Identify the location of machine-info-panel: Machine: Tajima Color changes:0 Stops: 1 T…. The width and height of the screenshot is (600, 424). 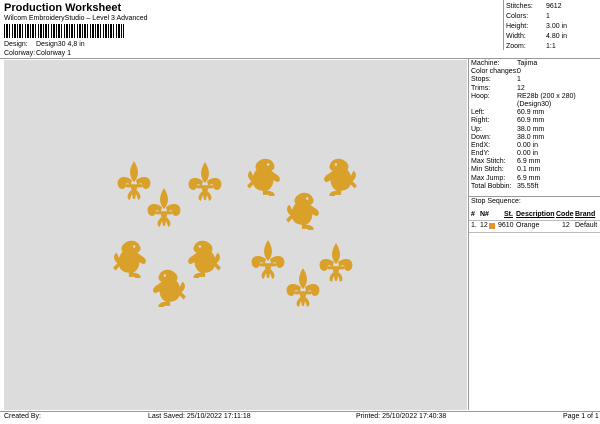
(535, 125).